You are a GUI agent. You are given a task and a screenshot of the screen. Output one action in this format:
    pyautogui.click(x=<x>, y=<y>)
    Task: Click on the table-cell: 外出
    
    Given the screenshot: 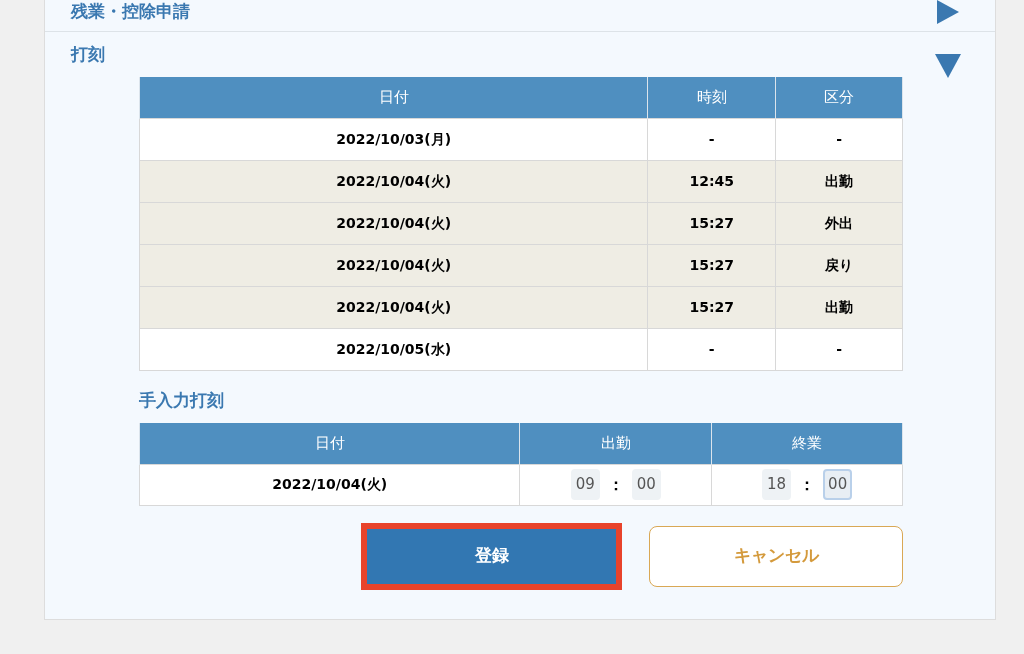 What is the action you would take?
    pyautogui.click(x=839, y=223)
    